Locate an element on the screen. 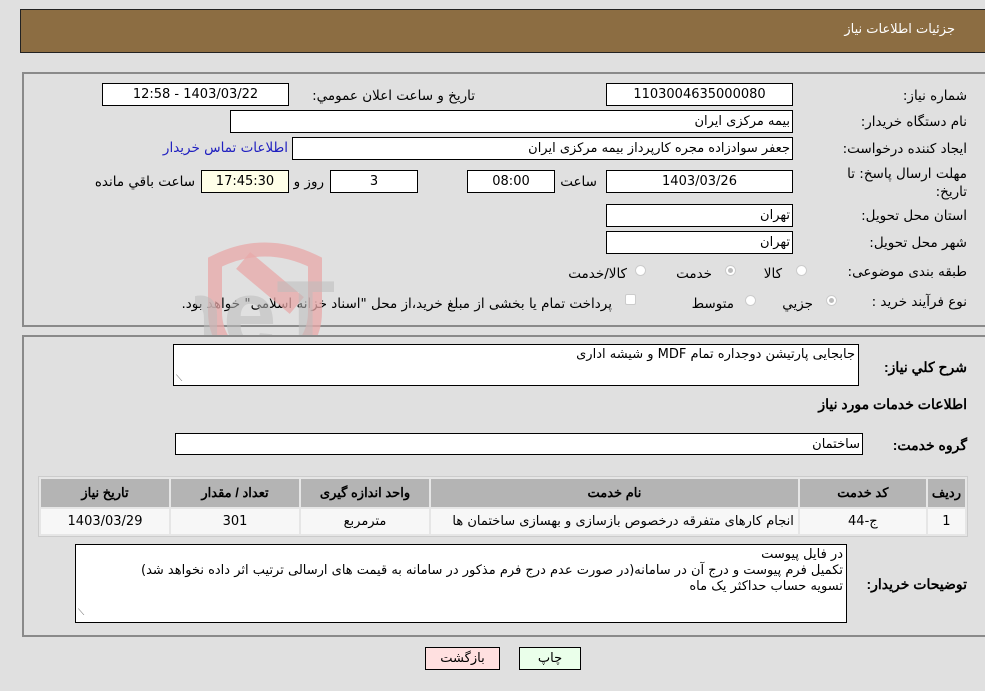  deadline-label-2: تاریخ: is located at coordinates (951, 192).